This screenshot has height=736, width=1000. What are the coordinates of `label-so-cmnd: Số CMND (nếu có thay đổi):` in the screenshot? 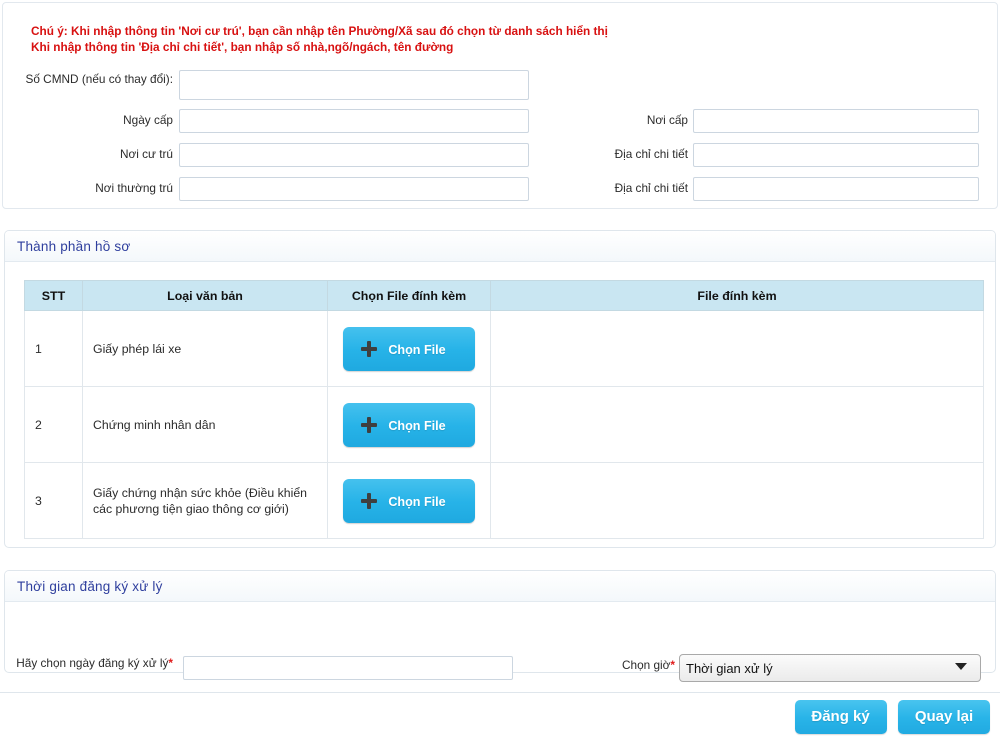 It's located at (99, 79).